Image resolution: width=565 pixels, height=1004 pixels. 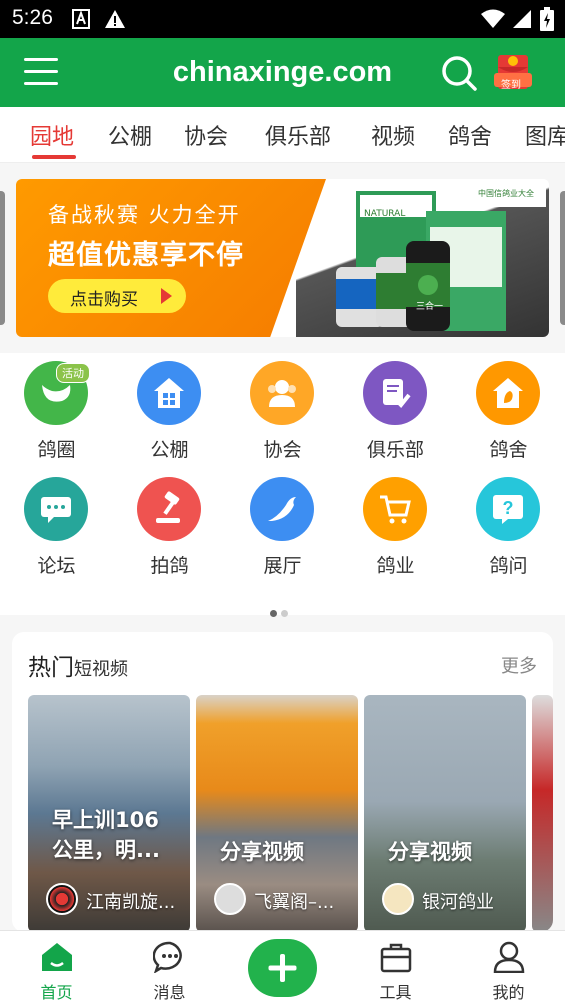 I want to click on plus-icon, so click(x=282, y=968).